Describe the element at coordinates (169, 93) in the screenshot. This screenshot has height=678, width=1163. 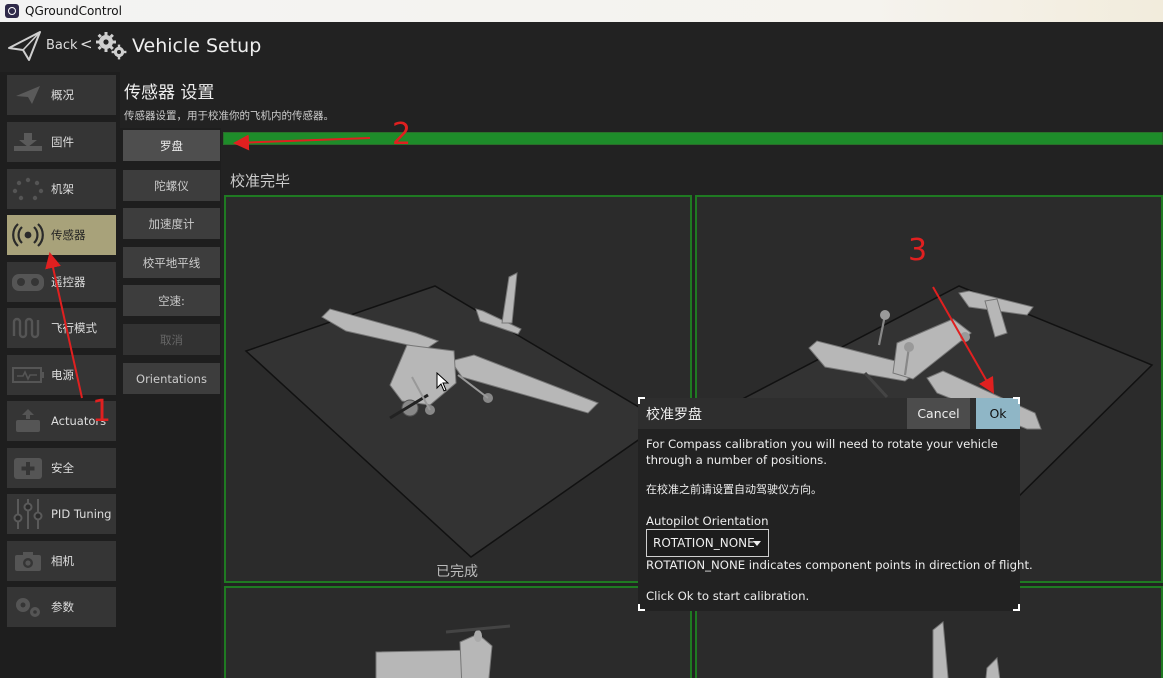
I see `section-title: 传感器 设置` at that location.